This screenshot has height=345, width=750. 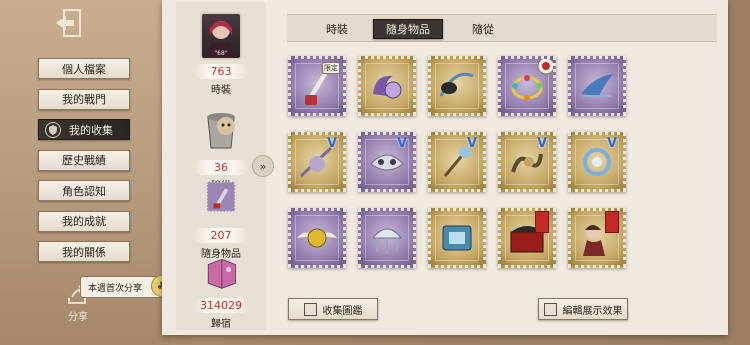 I want to click on costume-label: 時裝, so click(x=221, y=90).